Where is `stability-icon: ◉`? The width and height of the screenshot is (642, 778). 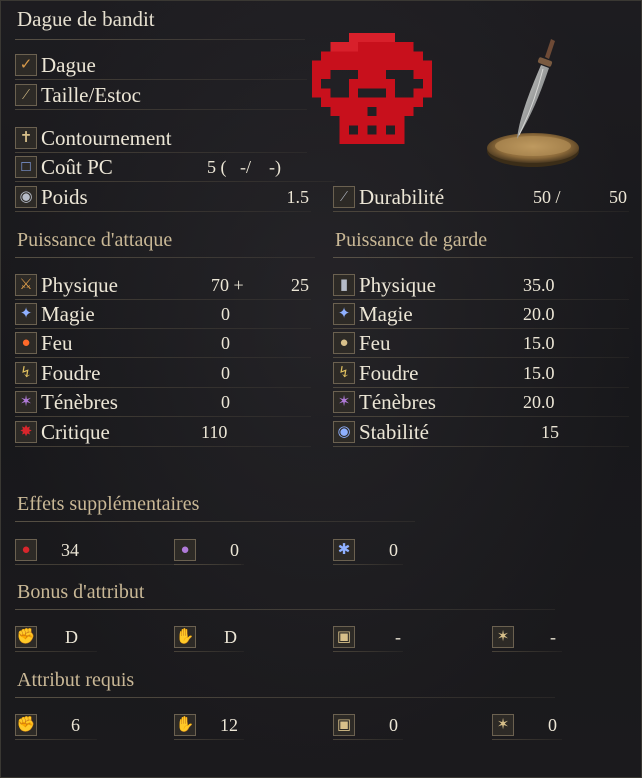
stability-icon: ◉ is located at coordinates (344, 432).